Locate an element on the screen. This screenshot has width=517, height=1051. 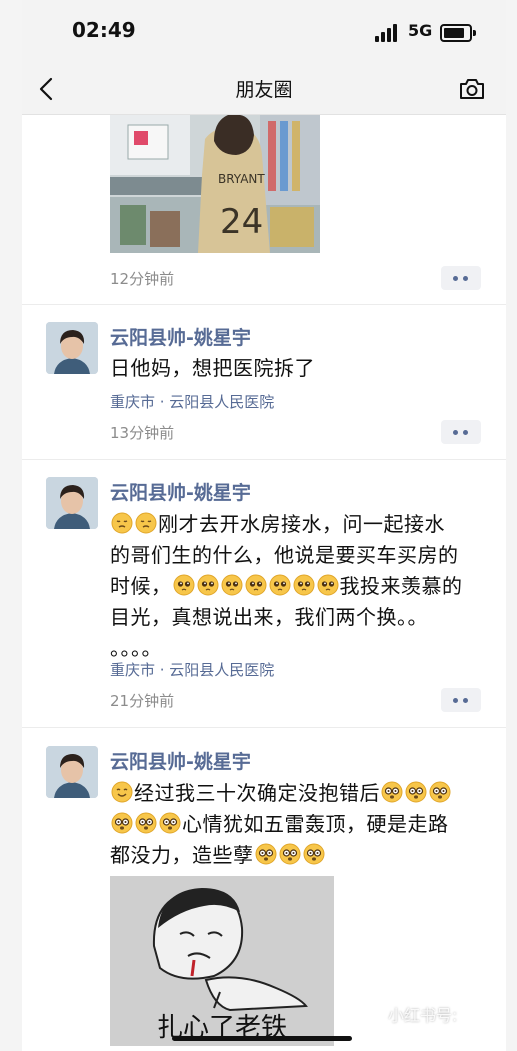
text-line: 目光，真想说出来，我们两个换。。 is located at coordinates (269, 617).